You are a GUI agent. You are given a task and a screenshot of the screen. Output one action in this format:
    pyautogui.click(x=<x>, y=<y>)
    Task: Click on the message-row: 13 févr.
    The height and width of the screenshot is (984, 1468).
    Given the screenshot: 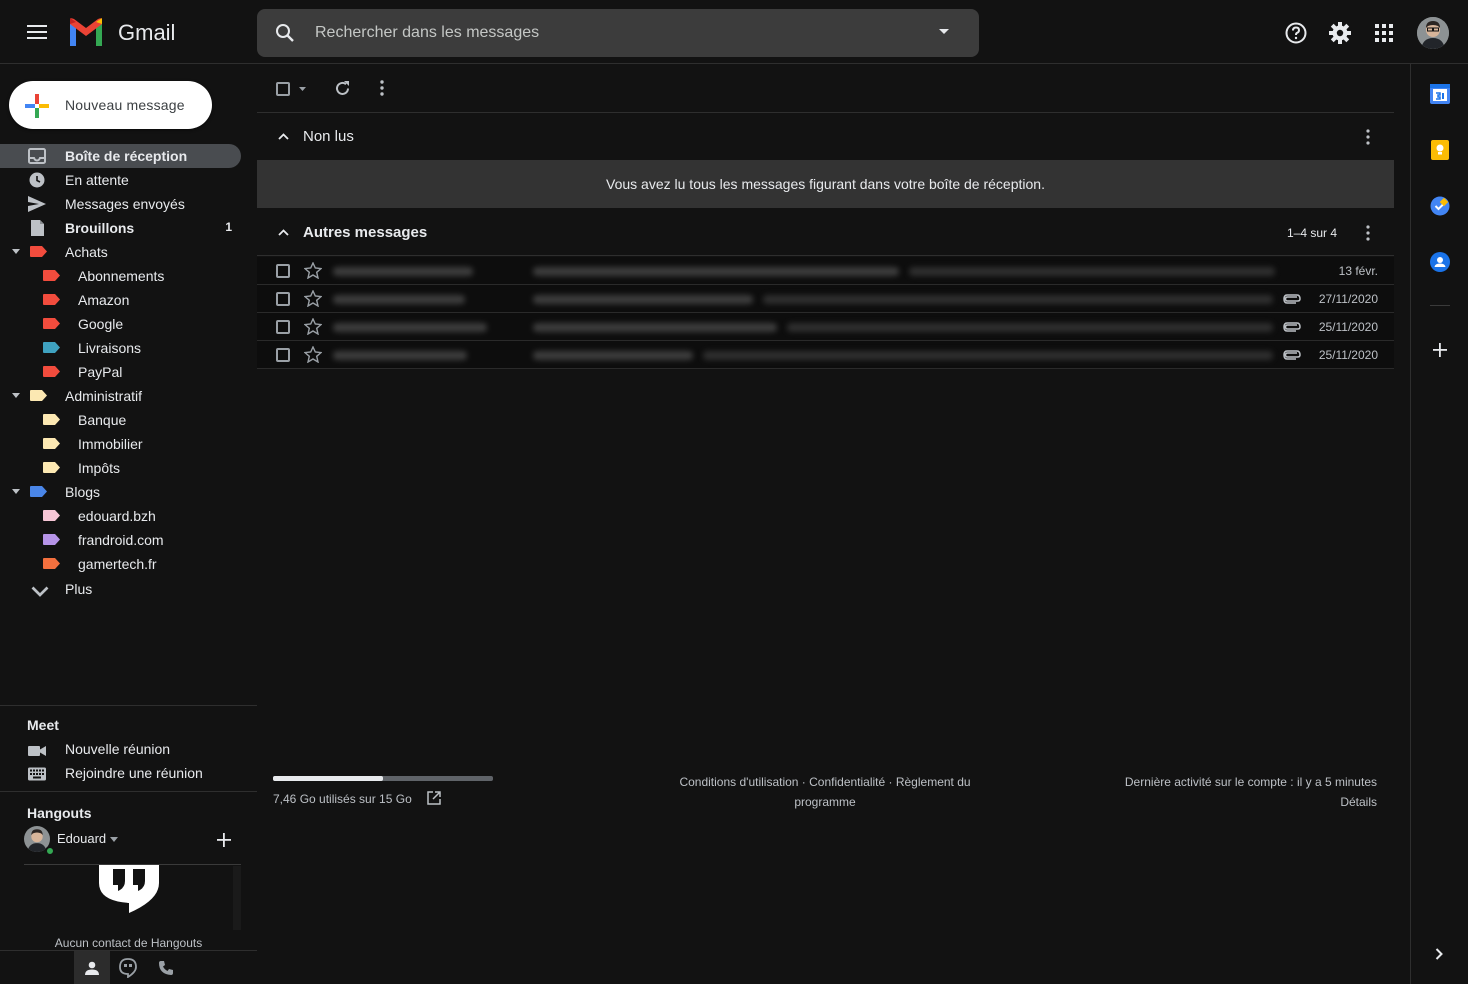 What is the action you would take?
    pyautogui.click(x=825, y=271)
    